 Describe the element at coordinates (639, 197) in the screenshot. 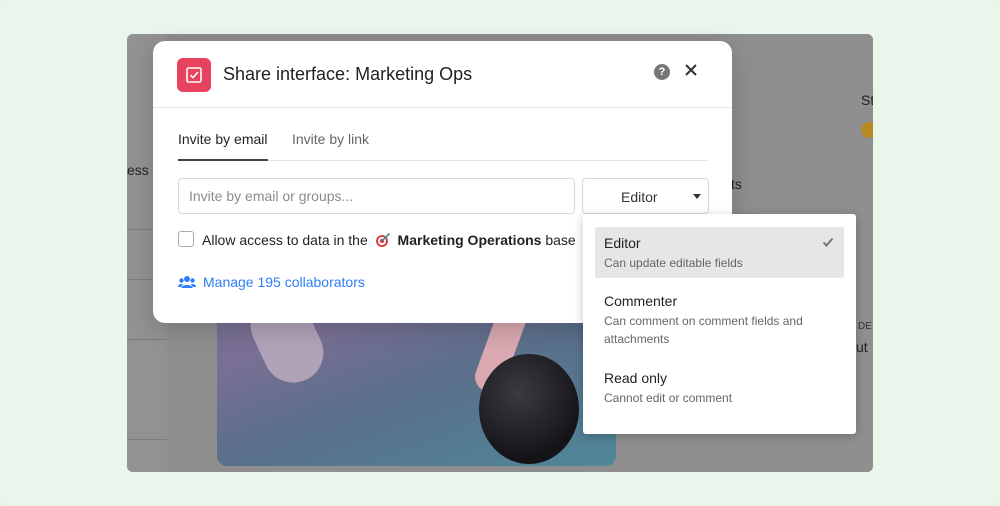

I see `role-select-value: Editor` at that location.